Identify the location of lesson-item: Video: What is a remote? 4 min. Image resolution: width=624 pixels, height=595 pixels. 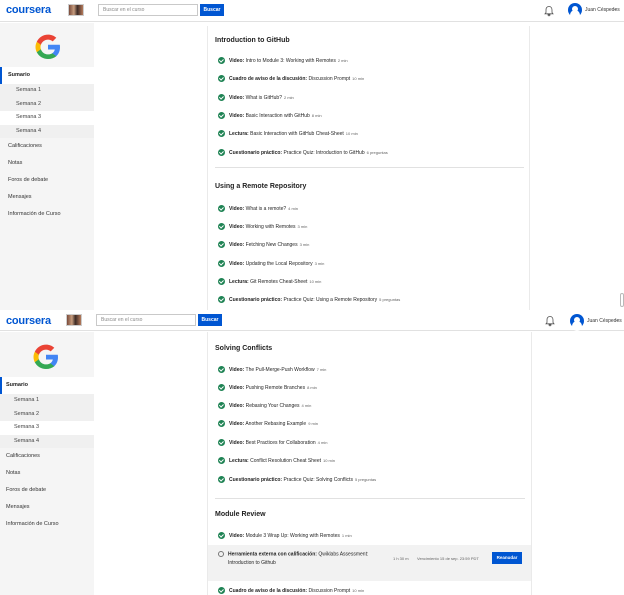
(258, 208).